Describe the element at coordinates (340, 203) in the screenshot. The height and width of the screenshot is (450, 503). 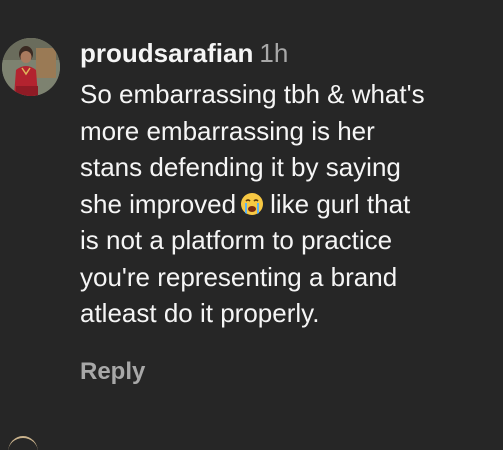
I see `comment-line-segment: like gurl that` at that location.